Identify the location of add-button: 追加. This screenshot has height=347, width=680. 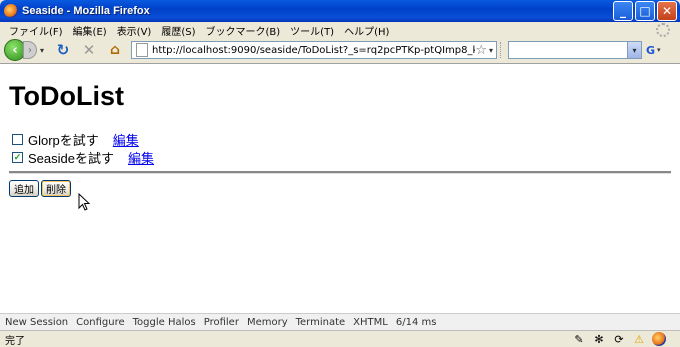
(24, 188).